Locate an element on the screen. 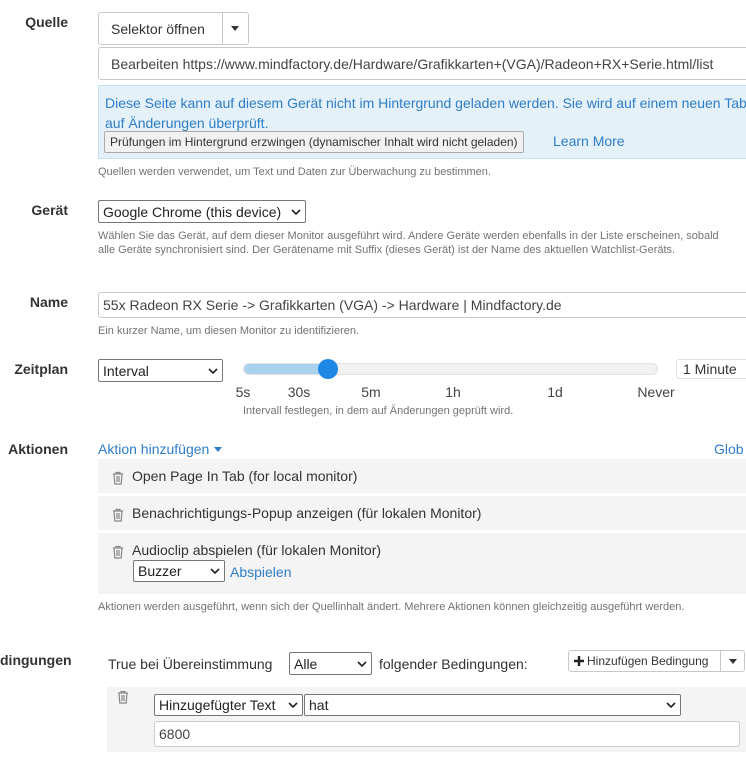  condition-row: Hinzugefügter Text hat 6800 is located at coordinates (426, 719).